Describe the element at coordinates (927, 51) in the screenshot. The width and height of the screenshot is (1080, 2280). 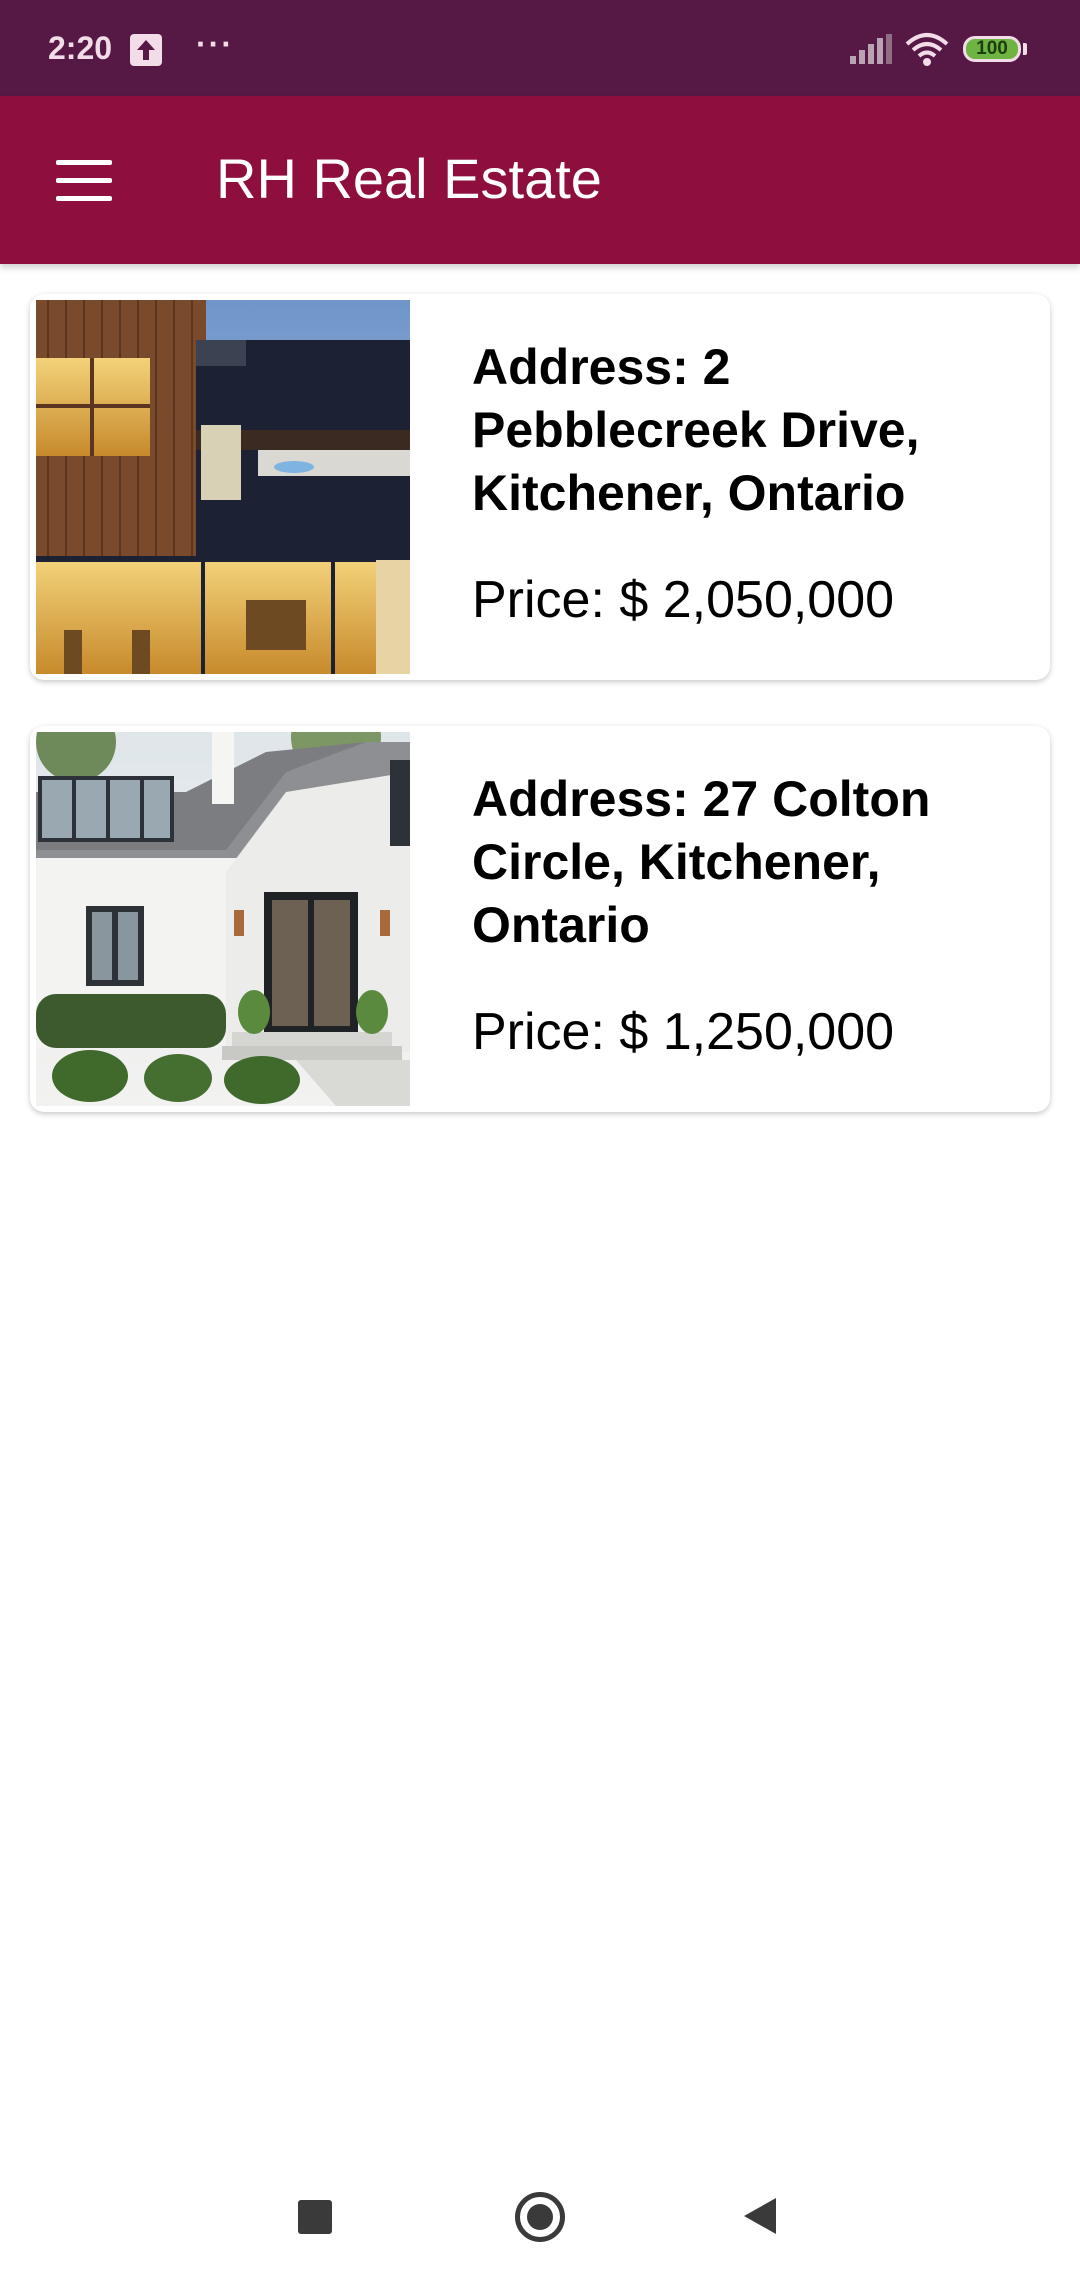
I see `wifi-icon` at that location.